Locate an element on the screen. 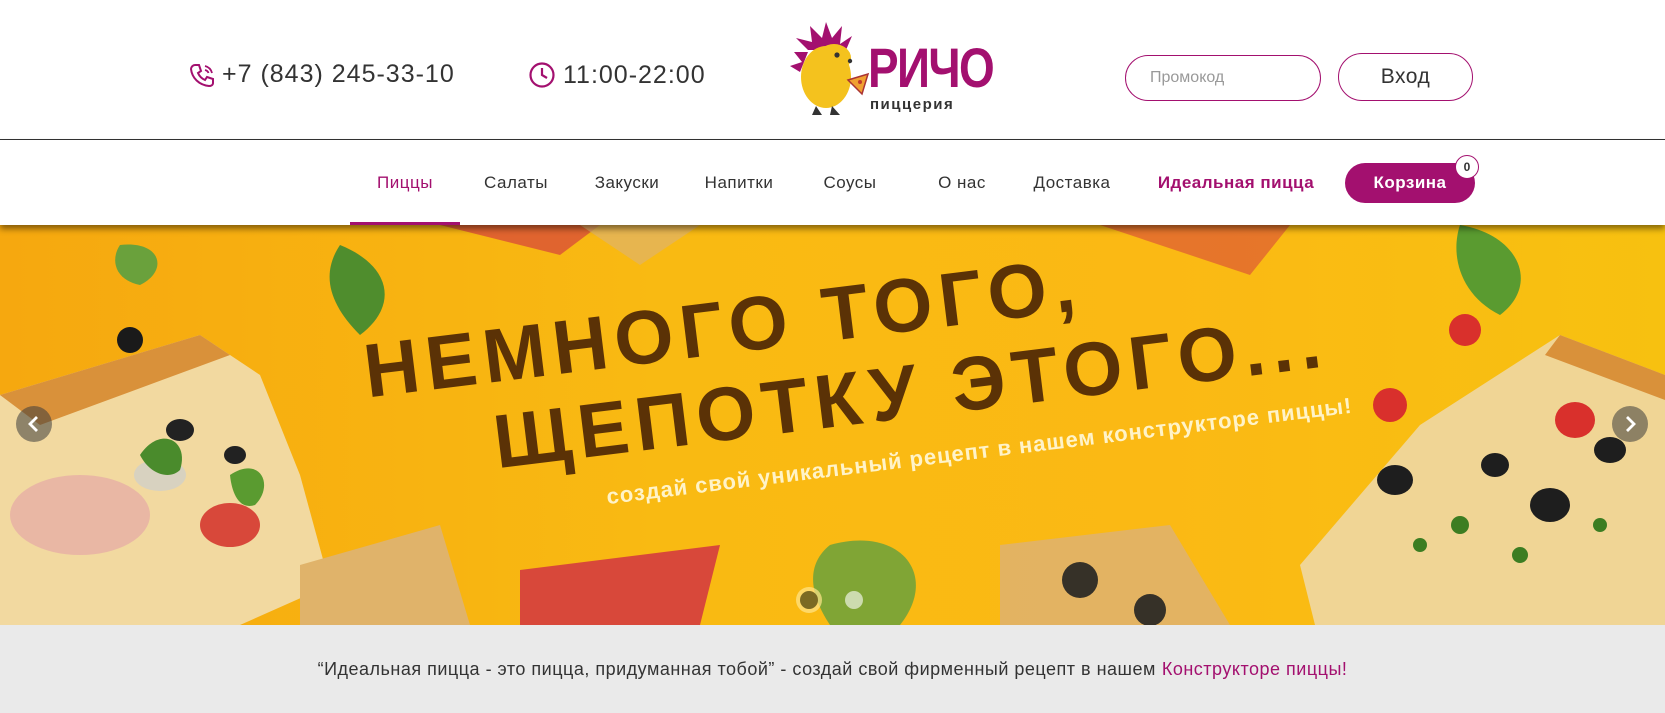  pizza-constructor-link: Конструкторе пиццы! is located at coordinates (1255, 669).